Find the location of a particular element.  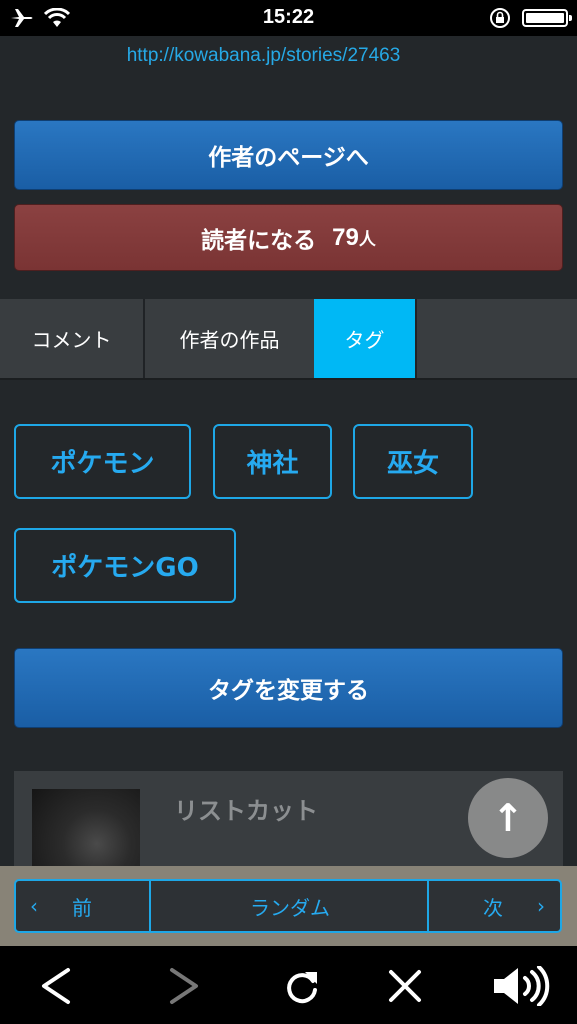

follow-author-button: 読者になる 79 人 is located at coordinates (288, 237).